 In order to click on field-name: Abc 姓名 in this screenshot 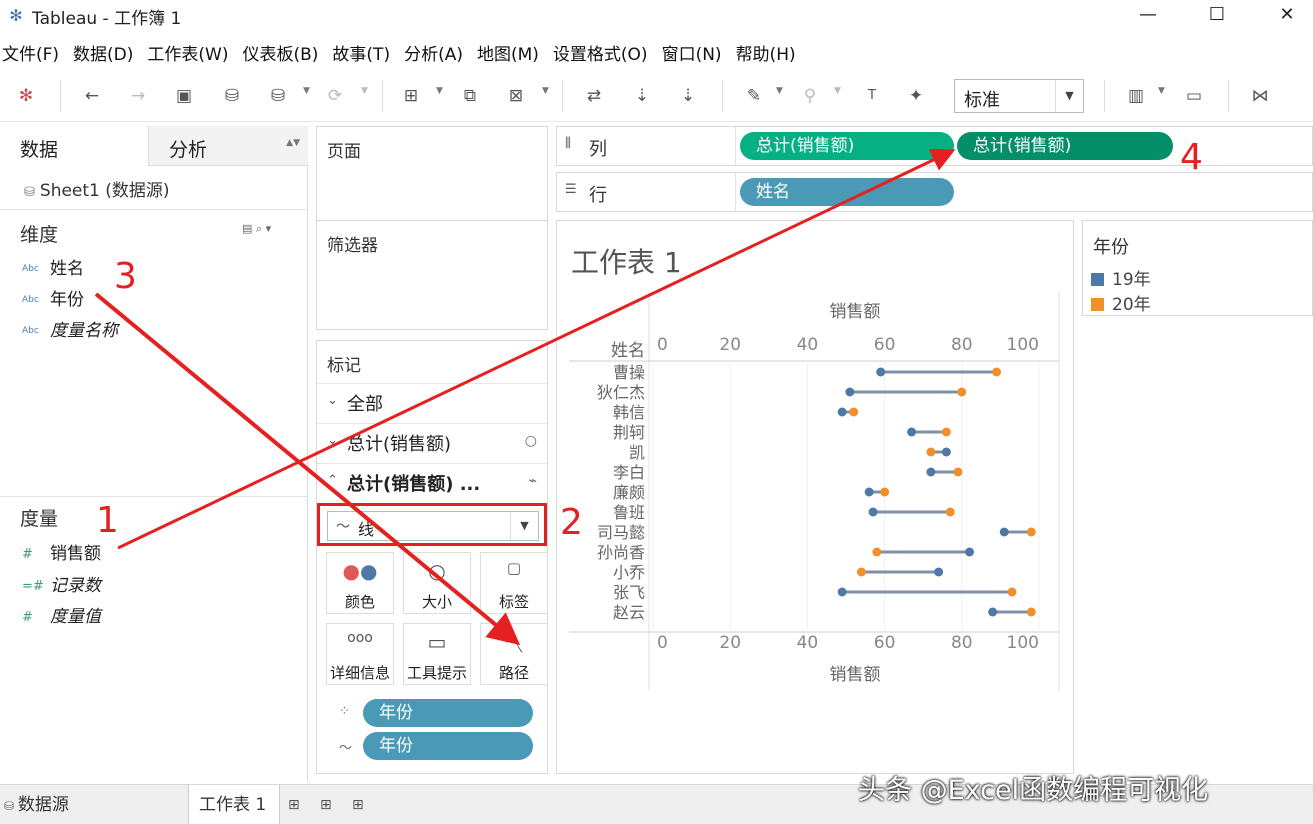, I will do `click(53, 266)`.